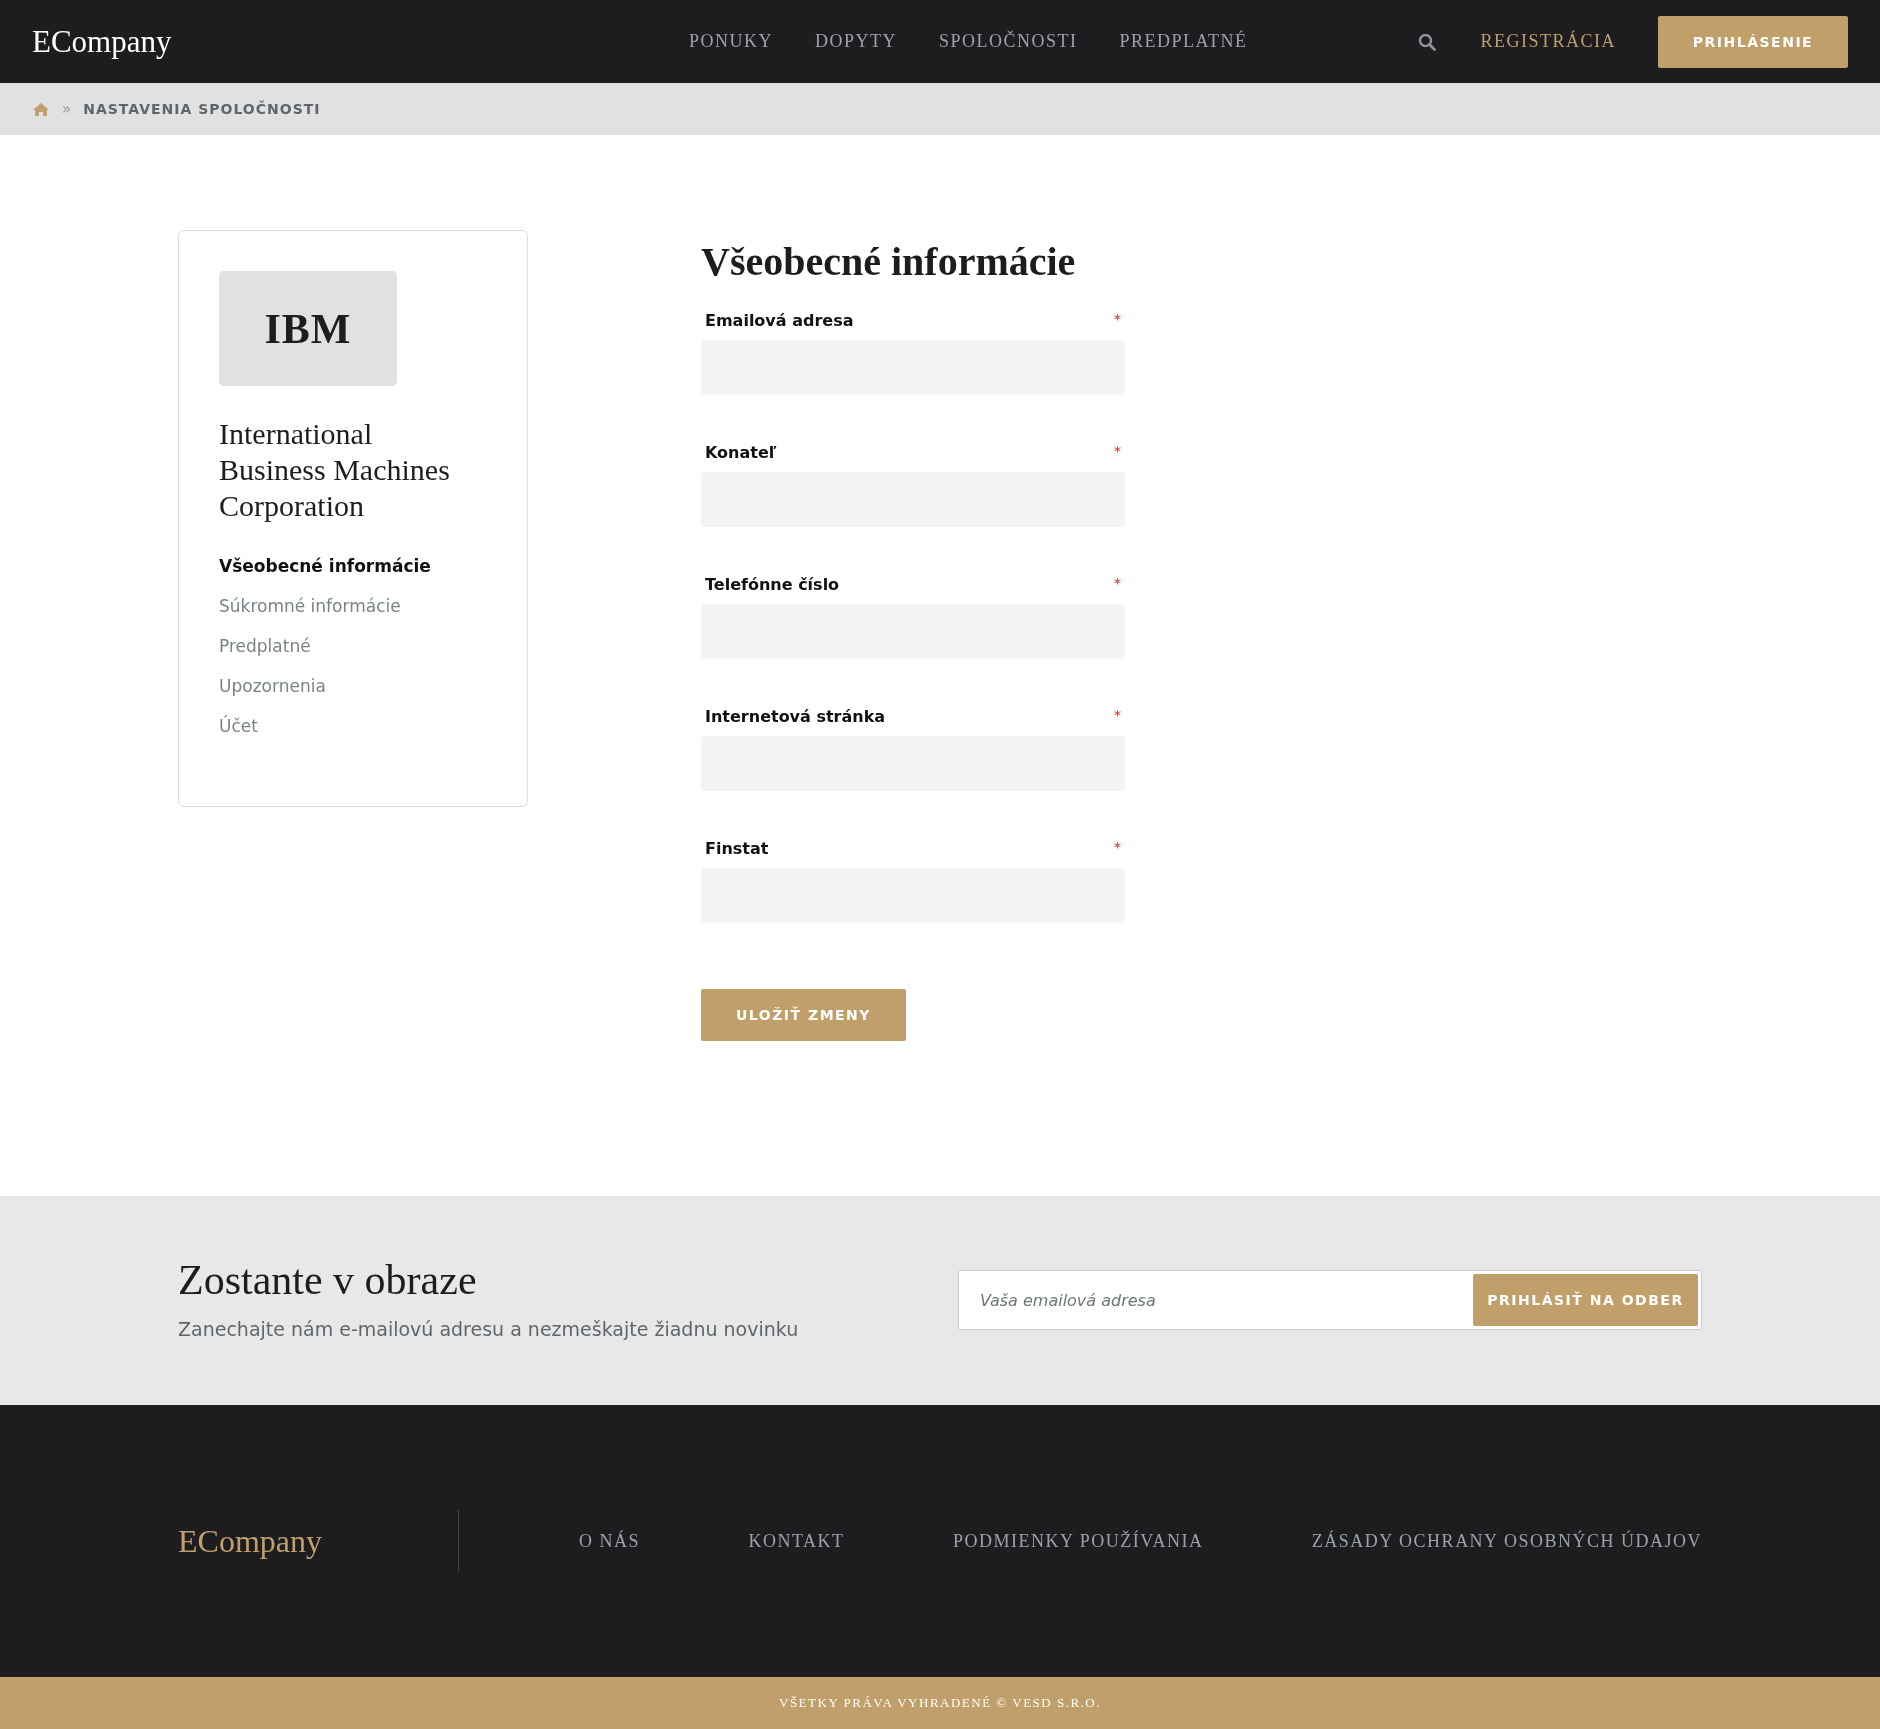 This screenshot has height=1729, width=1880. What do you see at coordinates (1183, 41) in the screenshot?
I see `nav-link: PREDPLATNÉ` at bounding box center [1183, 41].